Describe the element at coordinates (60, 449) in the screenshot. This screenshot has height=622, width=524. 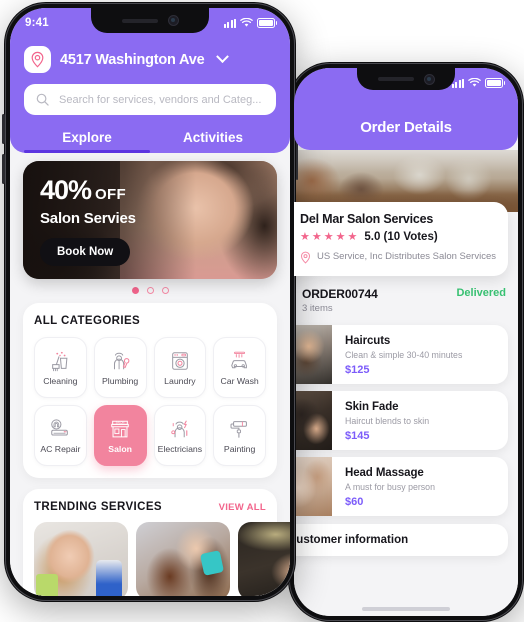
I see `category-label: AC Repair` at that location.